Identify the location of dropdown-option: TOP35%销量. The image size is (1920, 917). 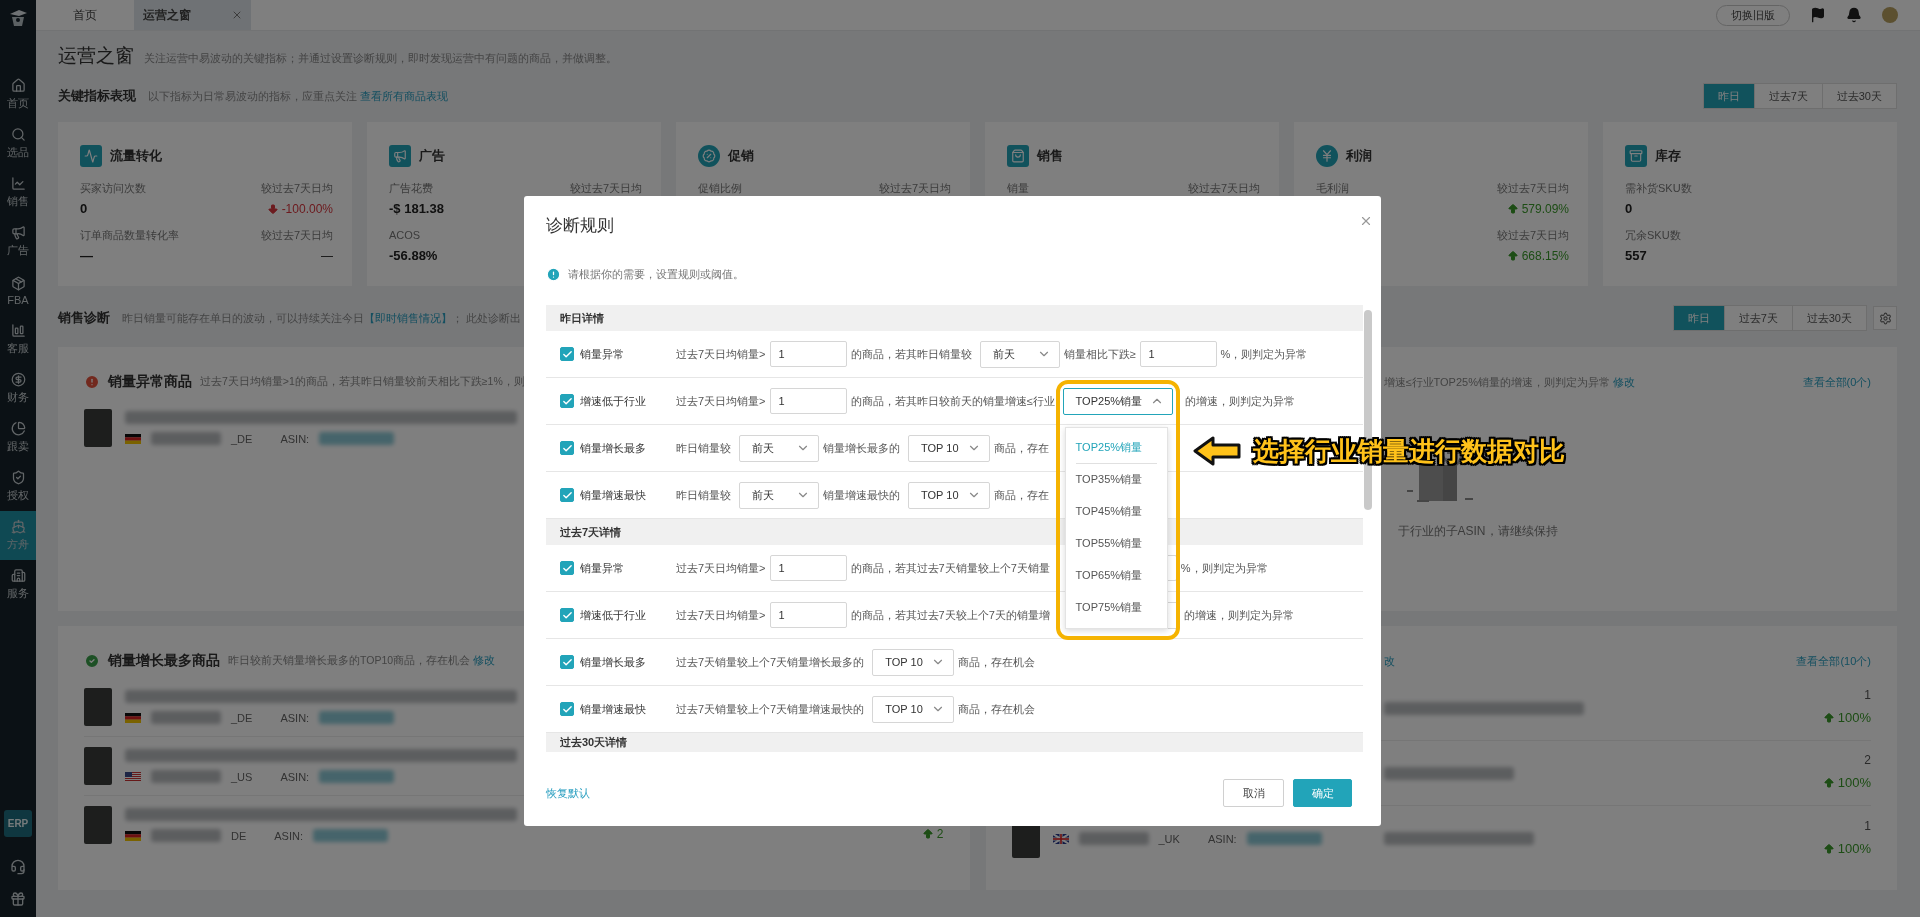
(1116, 479).